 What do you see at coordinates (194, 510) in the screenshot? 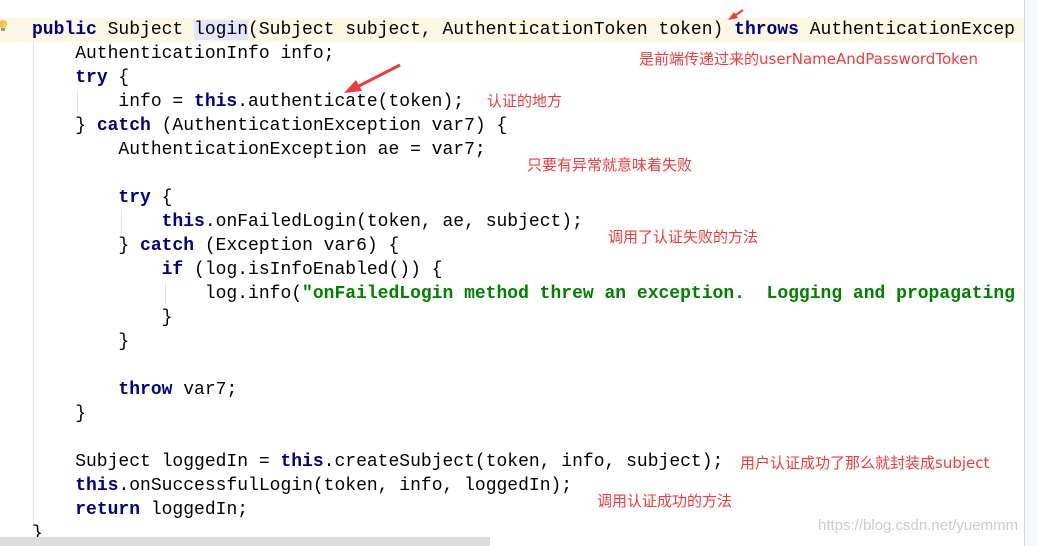
I see `code-token: loggedIn;` at bounding box center [194, 510].